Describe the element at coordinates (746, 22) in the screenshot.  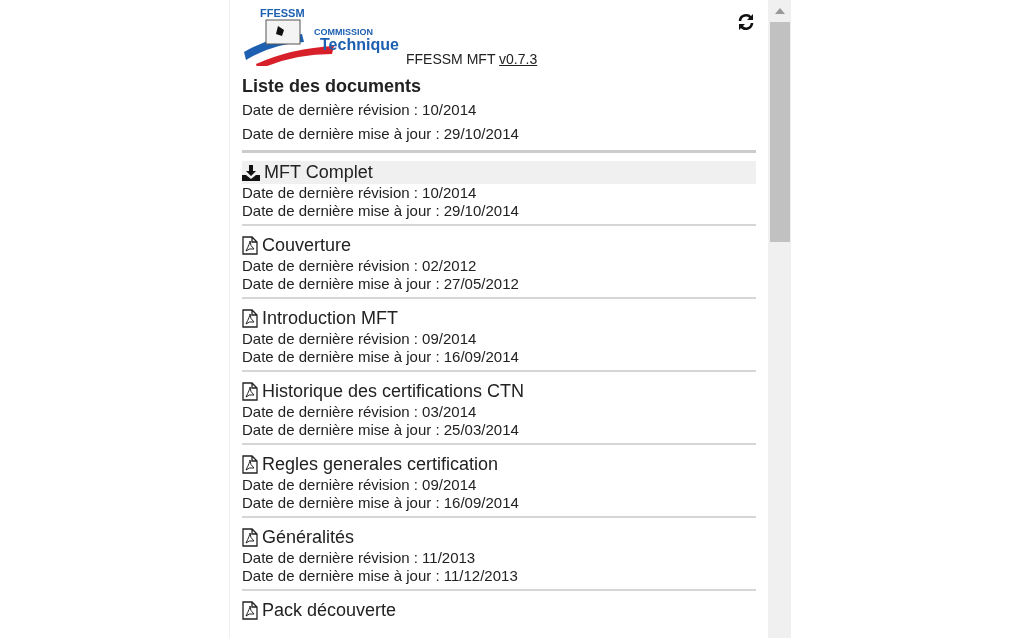
I see `refresh-icon` at that location.